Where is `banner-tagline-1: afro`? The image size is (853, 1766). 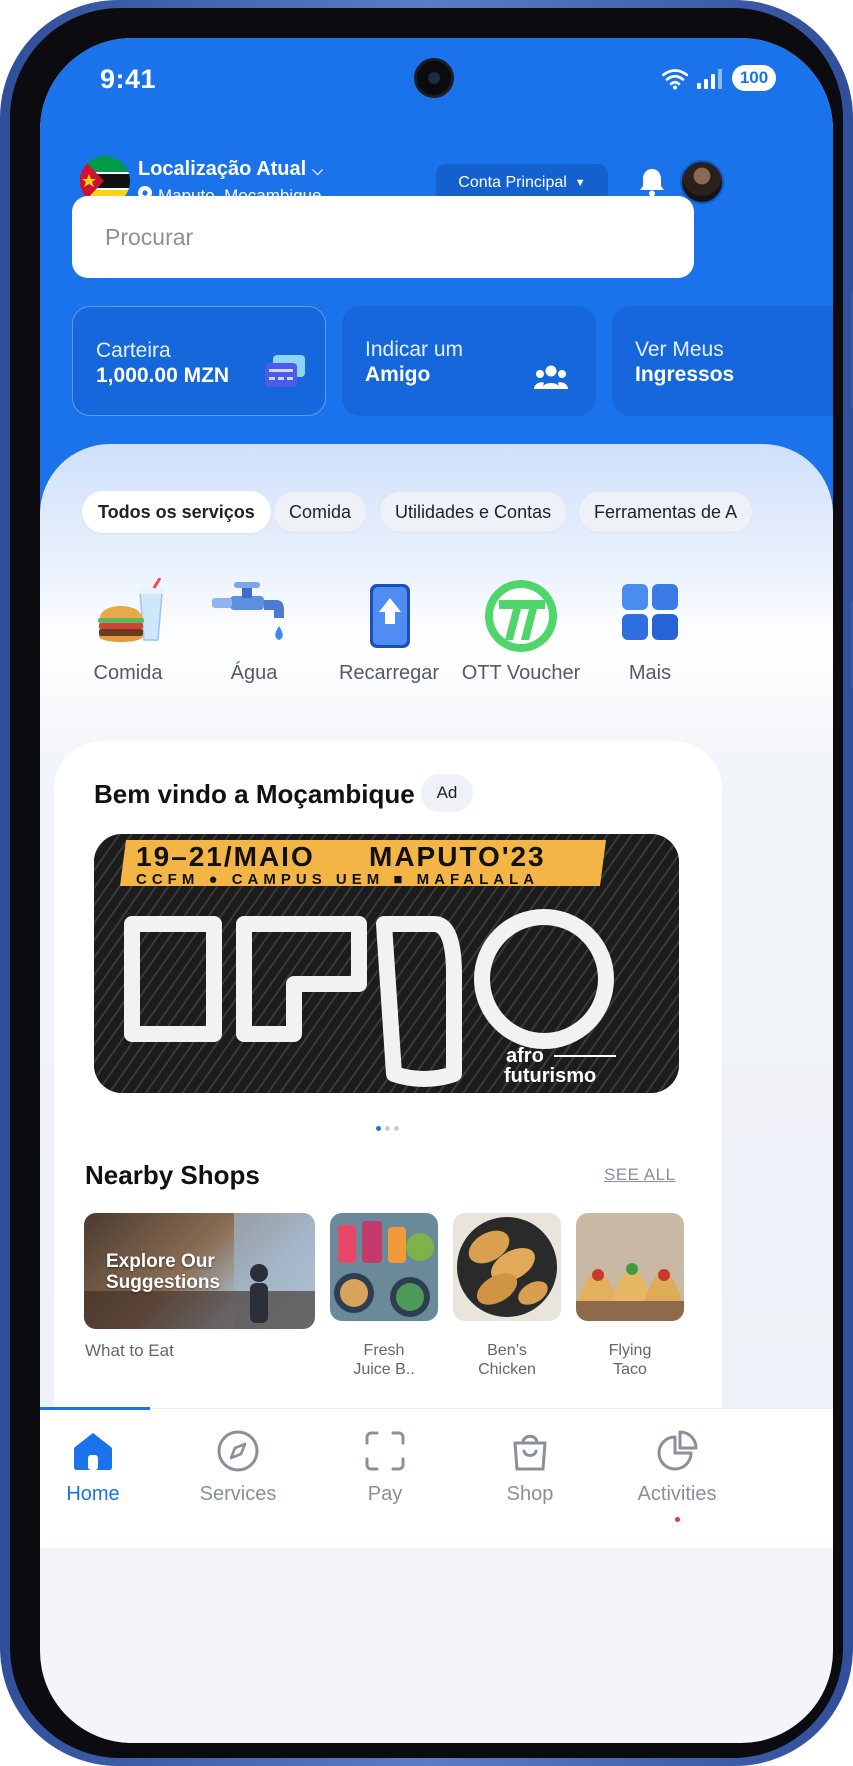
banner-tagline-1: afro is located at coordinates (525, 1056).